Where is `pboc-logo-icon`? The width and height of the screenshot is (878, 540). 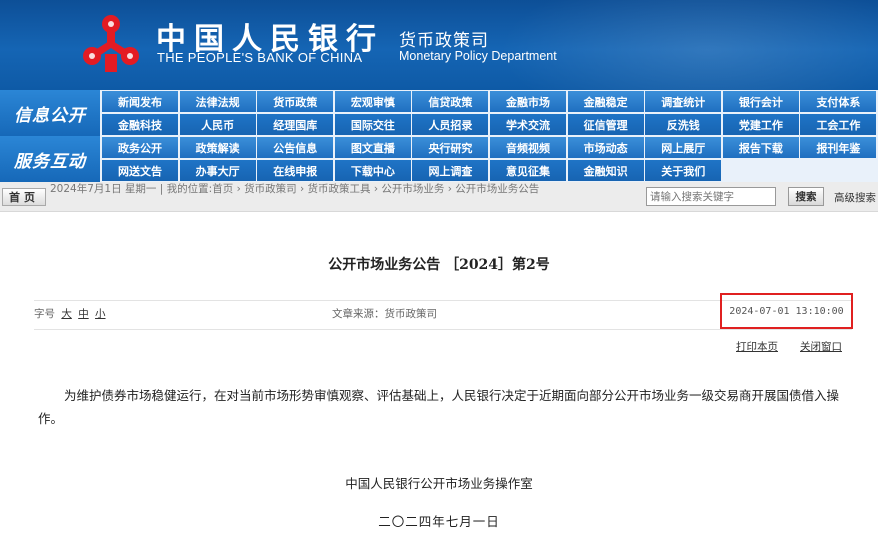
pboc-logo-icon is located at coordinates (111, 43).